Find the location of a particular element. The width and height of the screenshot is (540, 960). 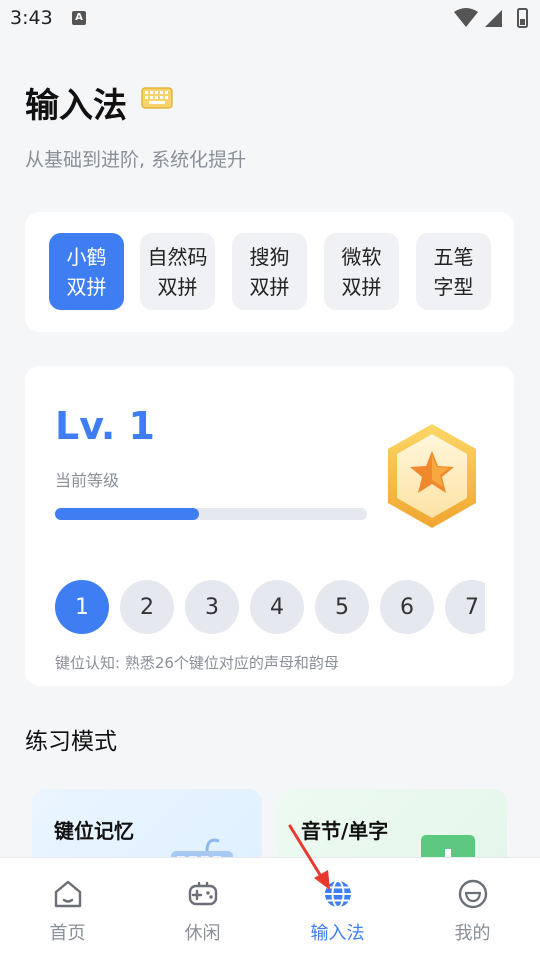

level-step-7: 7 is located at coordinates (465, 607).